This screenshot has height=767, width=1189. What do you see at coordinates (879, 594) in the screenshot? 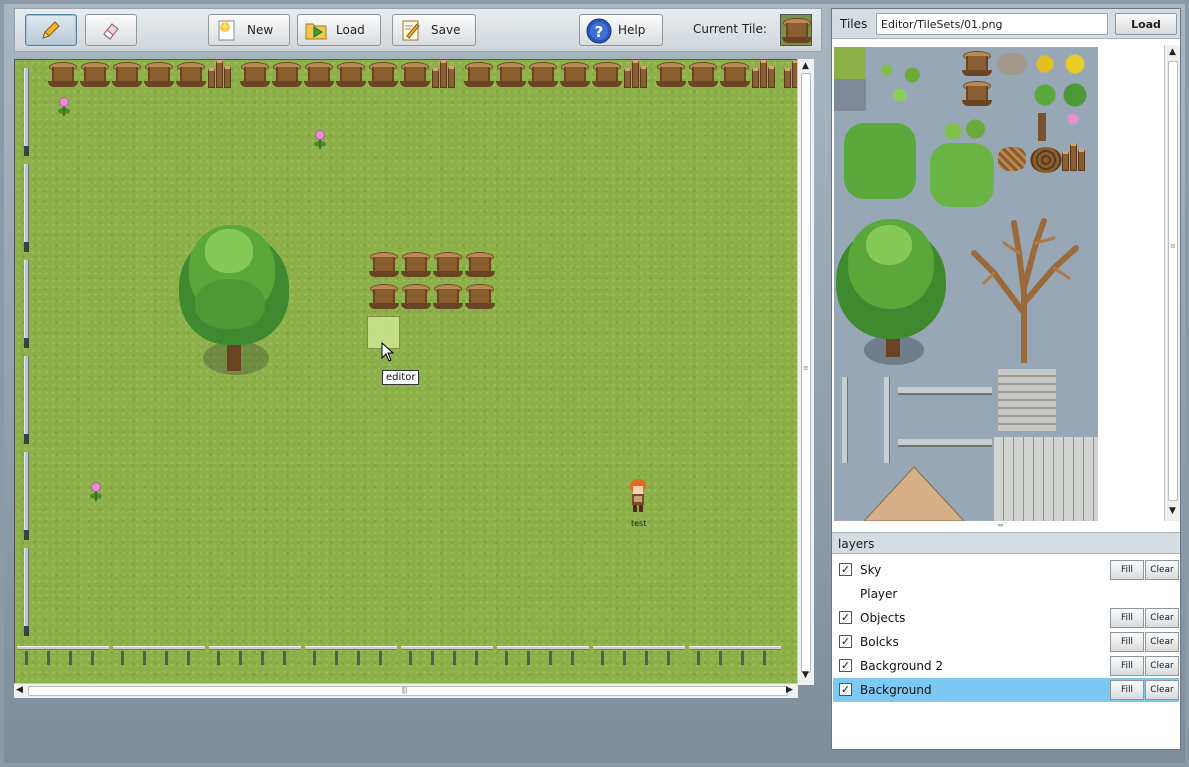
I see `layer-name: Player` at bounding box center [879, 594].